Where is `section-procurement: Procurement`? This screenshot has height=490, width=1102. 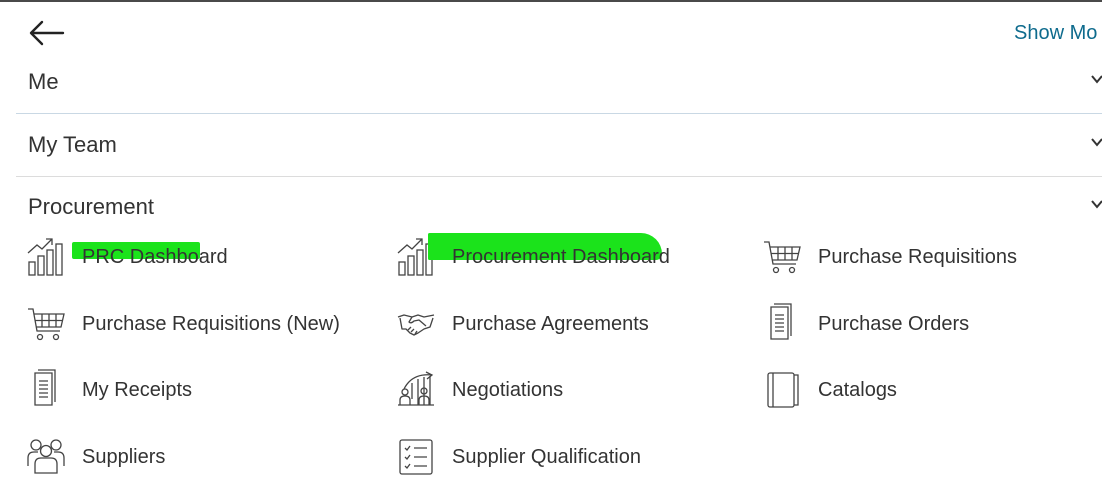 section-procurement: Procurement is located at coordinates (559, 207).